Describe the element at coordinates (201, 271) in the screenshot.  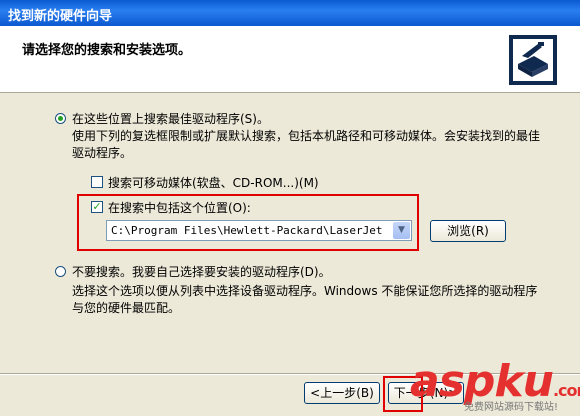
I see `nosearch-radio-label: 不要搜索。我要自己选择要安装的驱动程序(D)。` at that location.